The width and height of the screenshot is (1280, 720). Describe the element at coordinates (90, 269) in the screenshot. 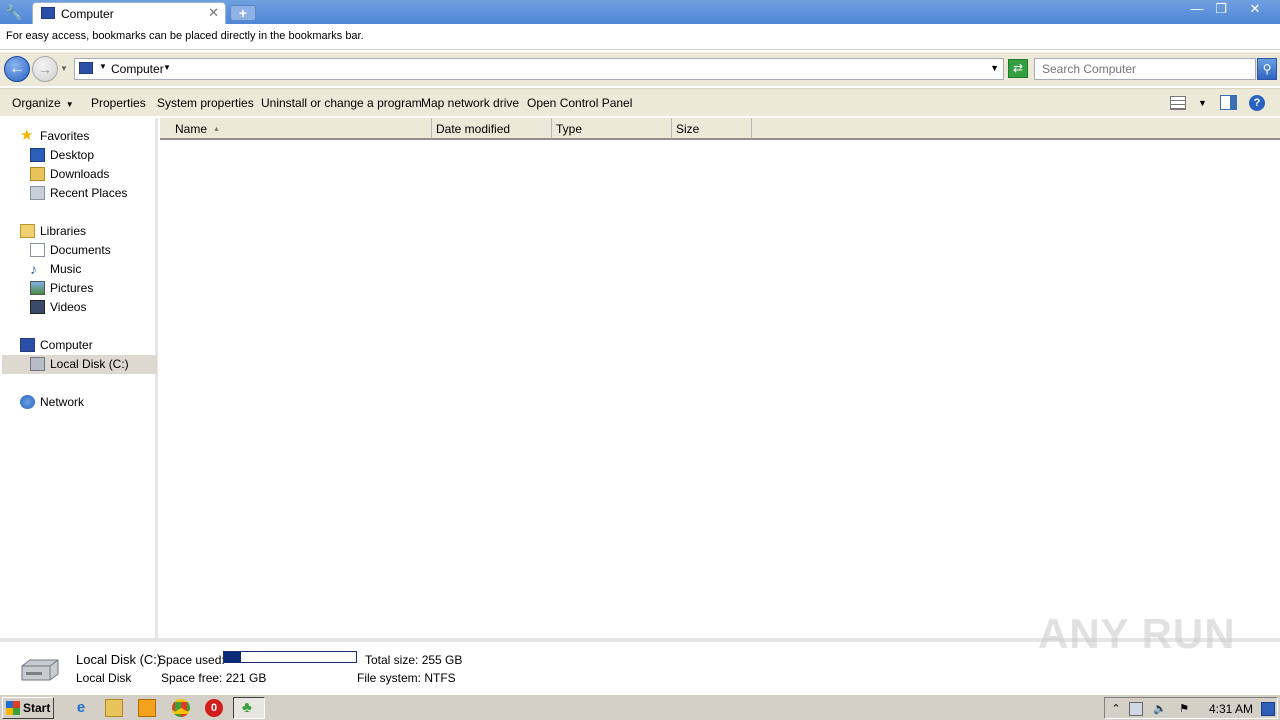

I see `nav-music: ♪ Music` at that location.